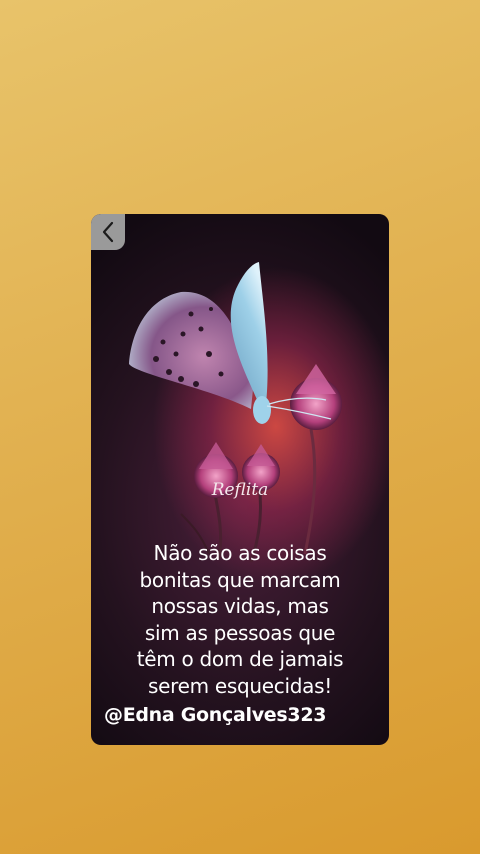 This screenshot has width=480, height=854. Describe the element at coordinates (215, 715) in the screenshot. I see `author-handle: @Edna Gonçalves323` at that location.